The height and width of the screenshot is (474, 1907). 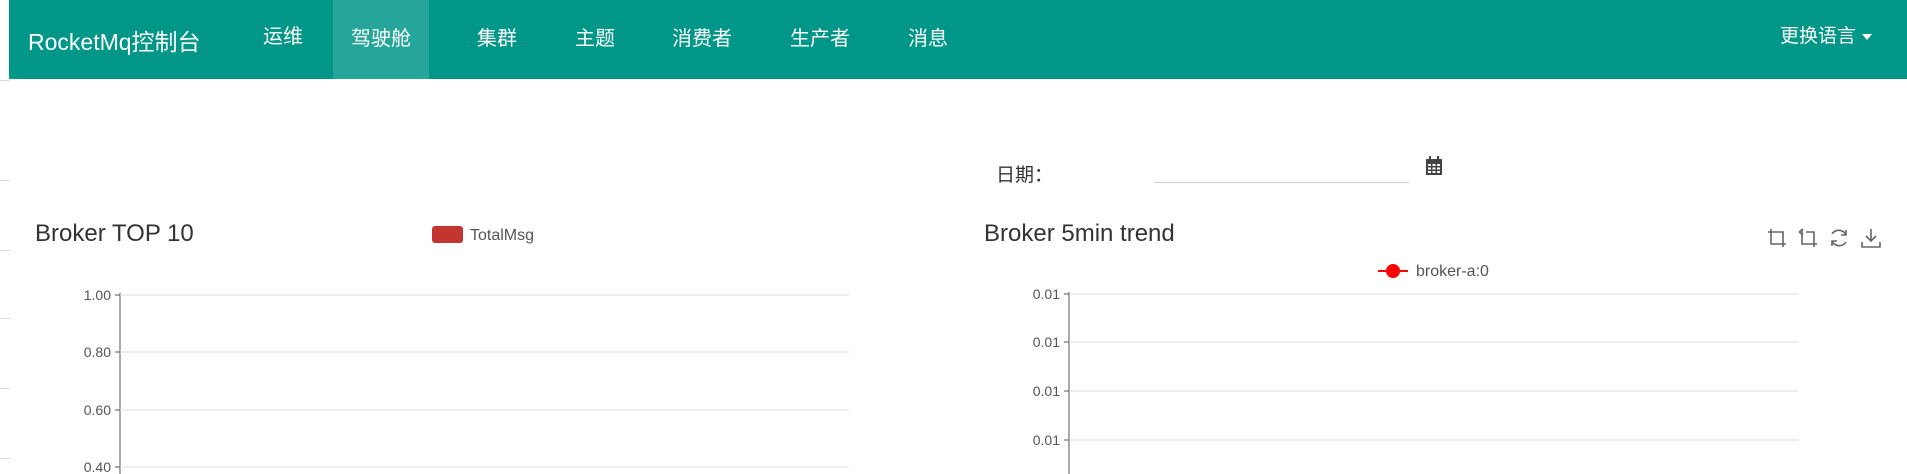 I want to click on zoom-icon, so click(x=1777, y=238).